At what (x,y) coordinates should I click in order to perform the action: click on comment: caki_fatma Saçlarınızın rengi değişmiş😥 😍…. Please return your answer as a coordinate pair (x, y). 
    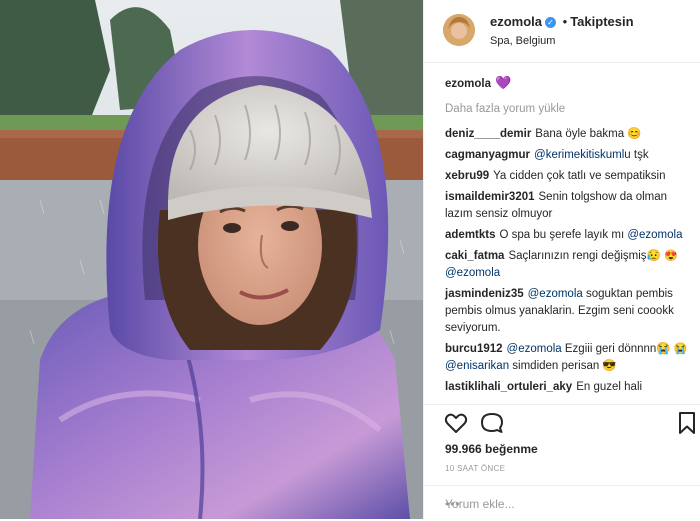
    Looking at the image, I should click on (570, 265).